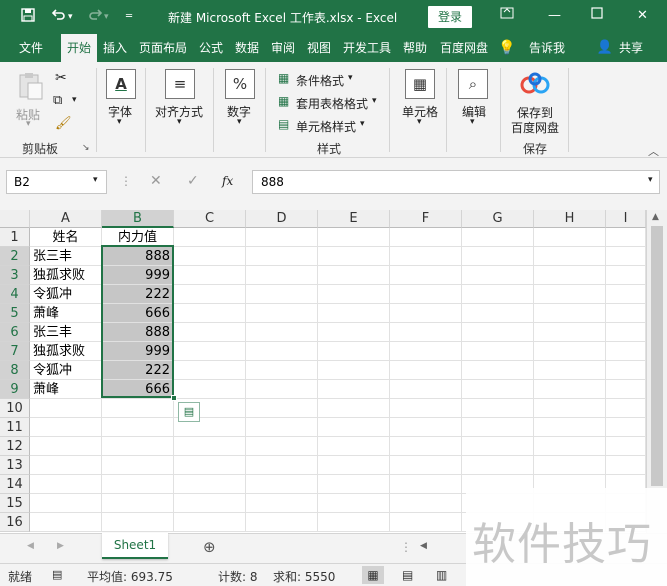 The image size is (667, 586). What do you see at coordinates (626, 219) in the screenshot?
I see `column-header-i: I` at bounding box center [626, 219].